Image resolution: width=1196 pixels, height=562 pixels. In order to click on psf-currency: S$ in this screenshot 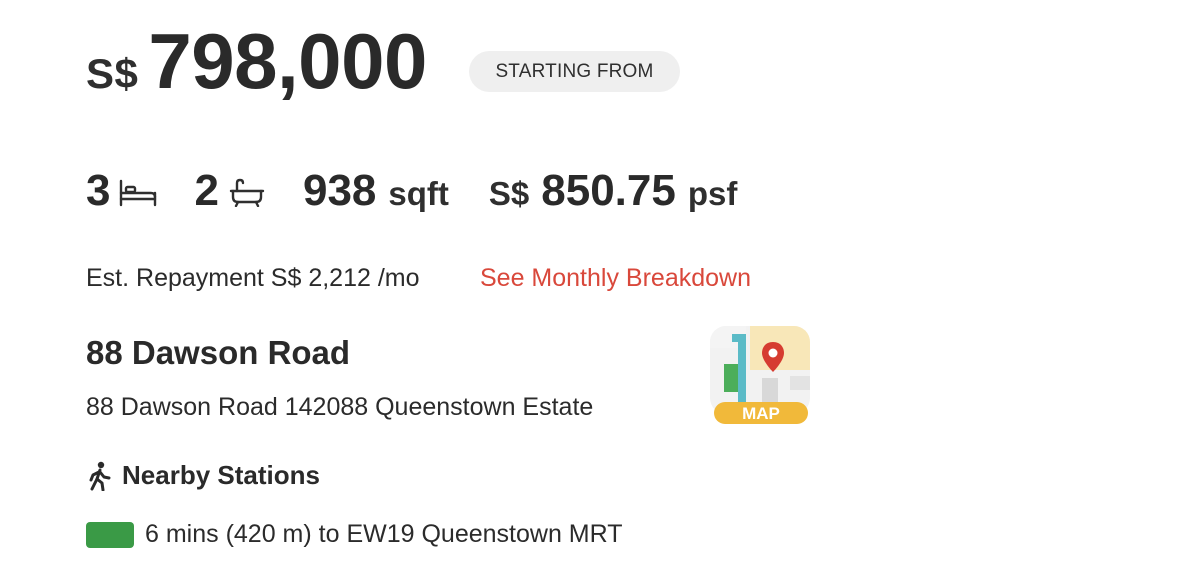, I will do `click(509, 193)`.